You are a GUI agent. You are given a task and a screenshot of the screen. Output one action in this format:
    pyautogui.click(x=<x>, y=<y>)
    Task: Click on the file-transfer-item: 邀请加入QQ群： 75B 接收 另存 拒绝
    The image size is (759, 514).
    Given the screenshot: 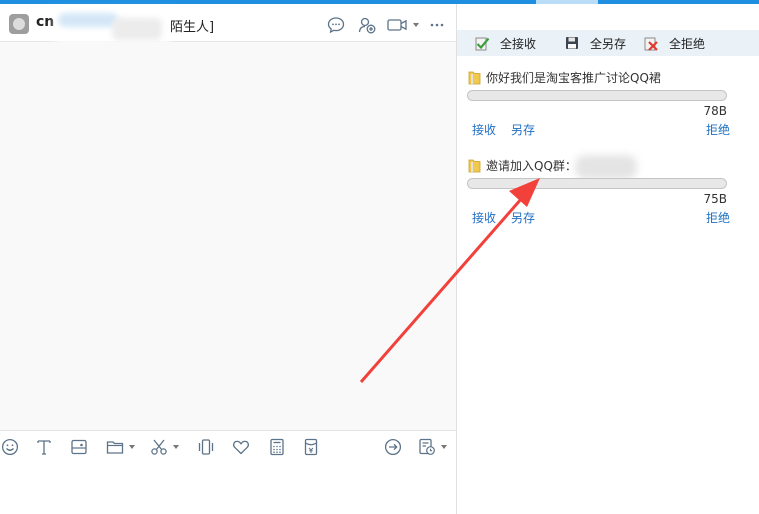 What is the action you would take?
    pyautogui.click(x=608, y=191)
    